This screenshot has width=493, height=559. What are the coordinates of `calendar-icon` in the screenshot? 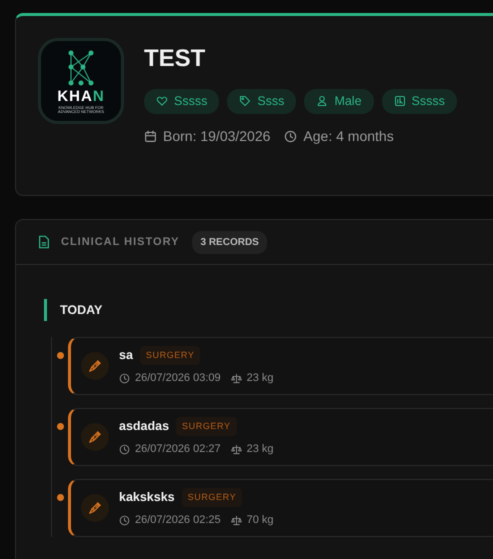 It's located at (150, 136).